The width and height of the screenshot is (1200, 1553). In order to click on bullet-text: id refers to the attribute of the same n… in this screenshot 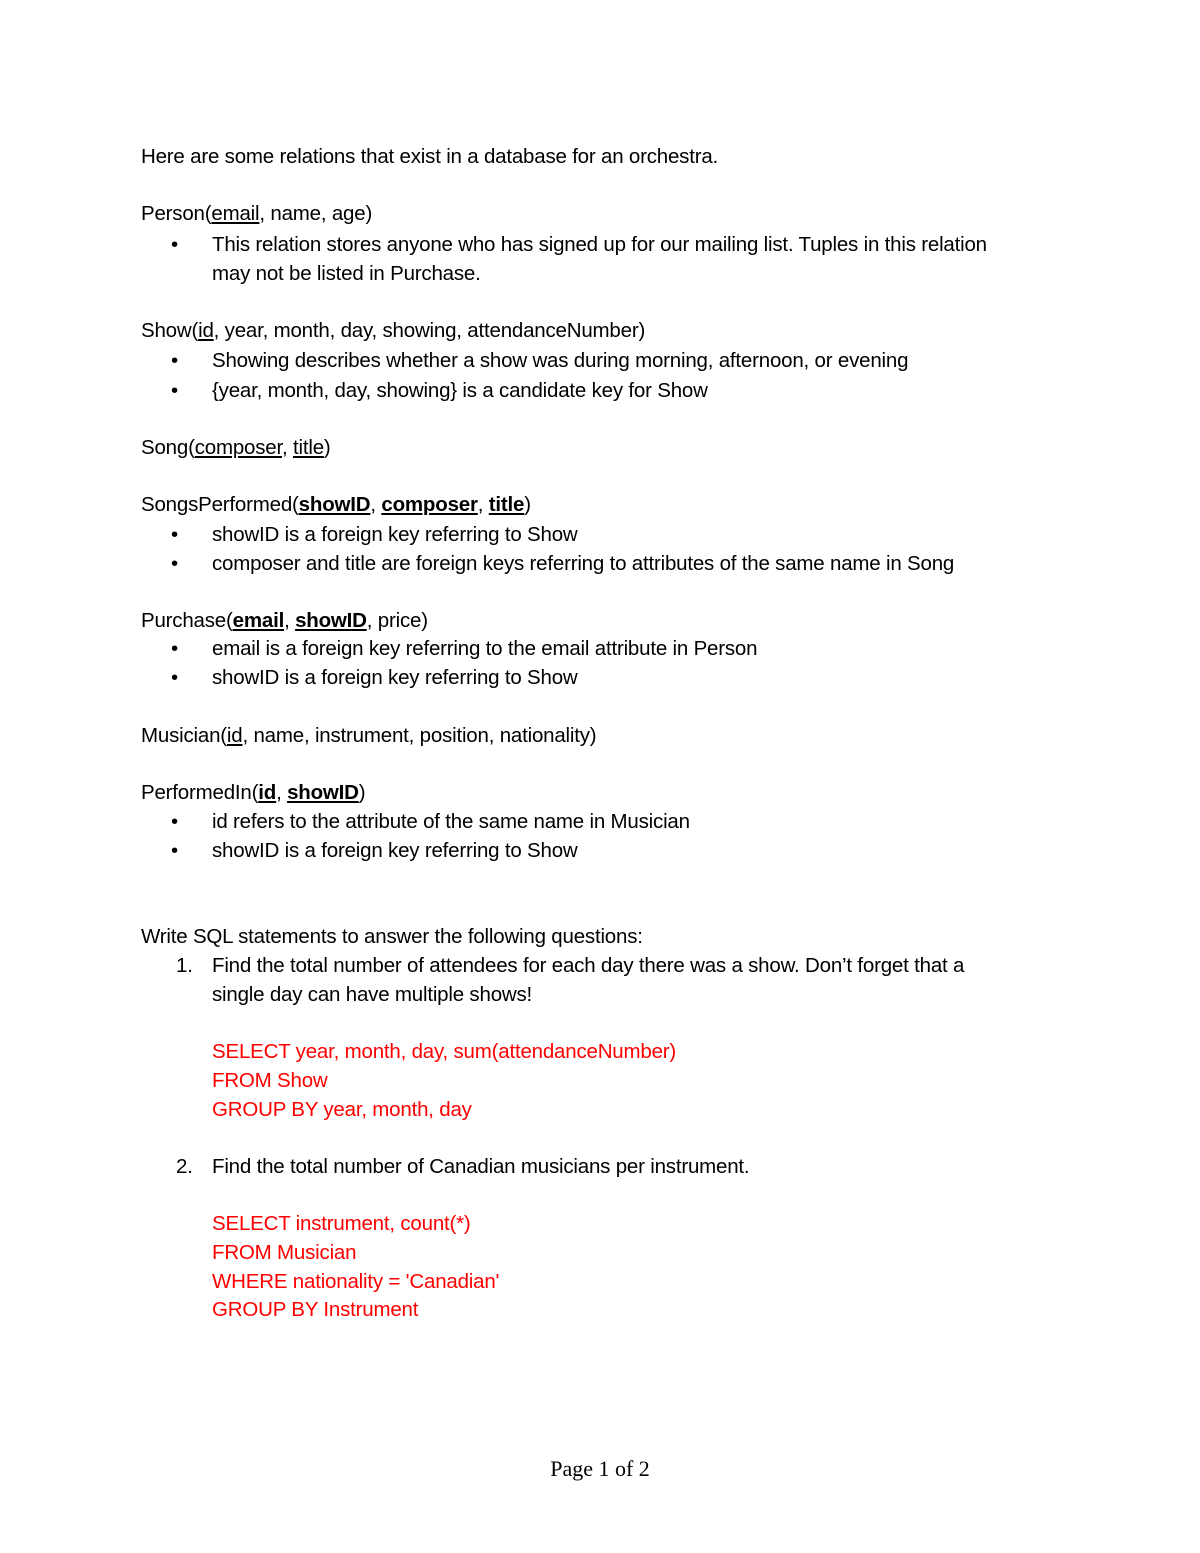, I will do `click(451, 821)`.